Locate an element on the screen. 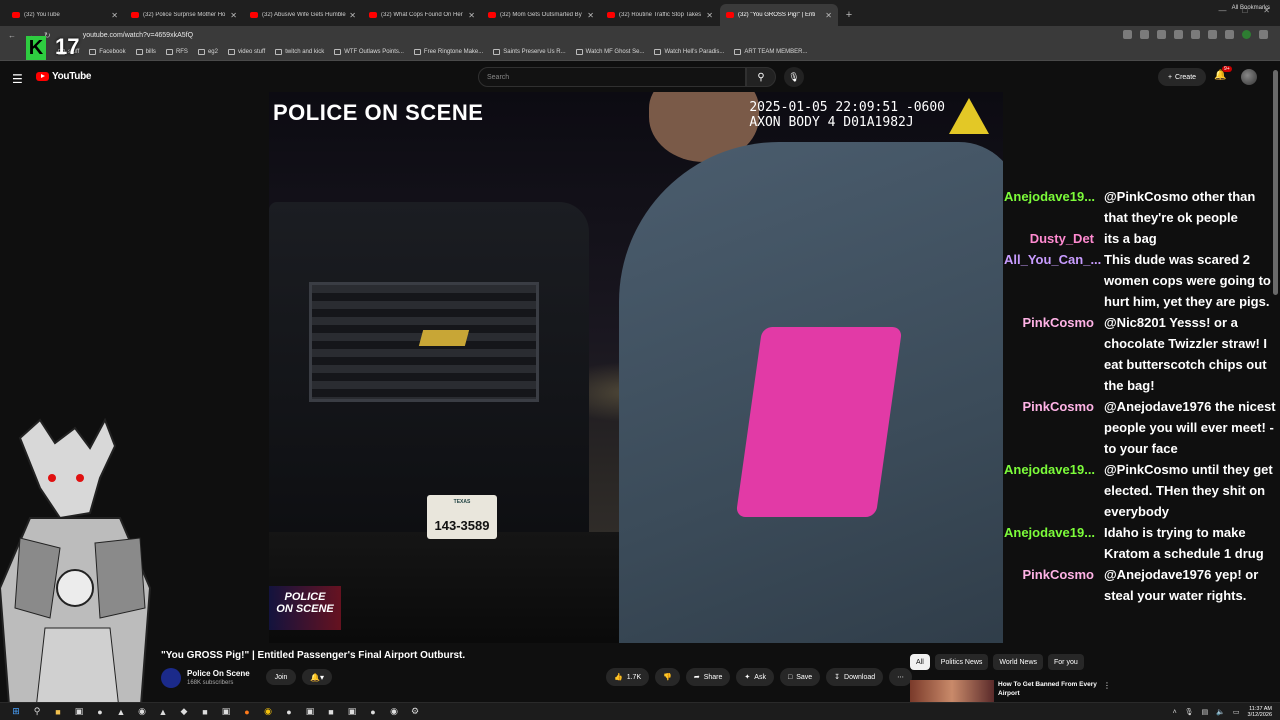  new-tab-button: + is located at coordinates (849, 15).